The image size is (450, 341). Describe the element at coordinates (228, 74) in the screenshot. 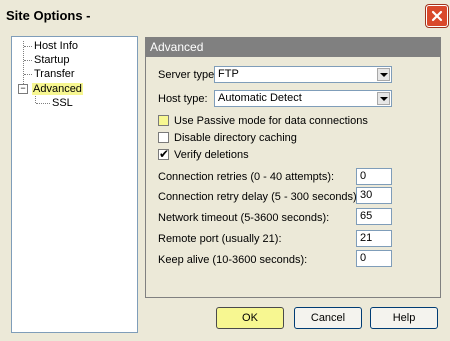

I see `server-type-value: FTP` at that location.